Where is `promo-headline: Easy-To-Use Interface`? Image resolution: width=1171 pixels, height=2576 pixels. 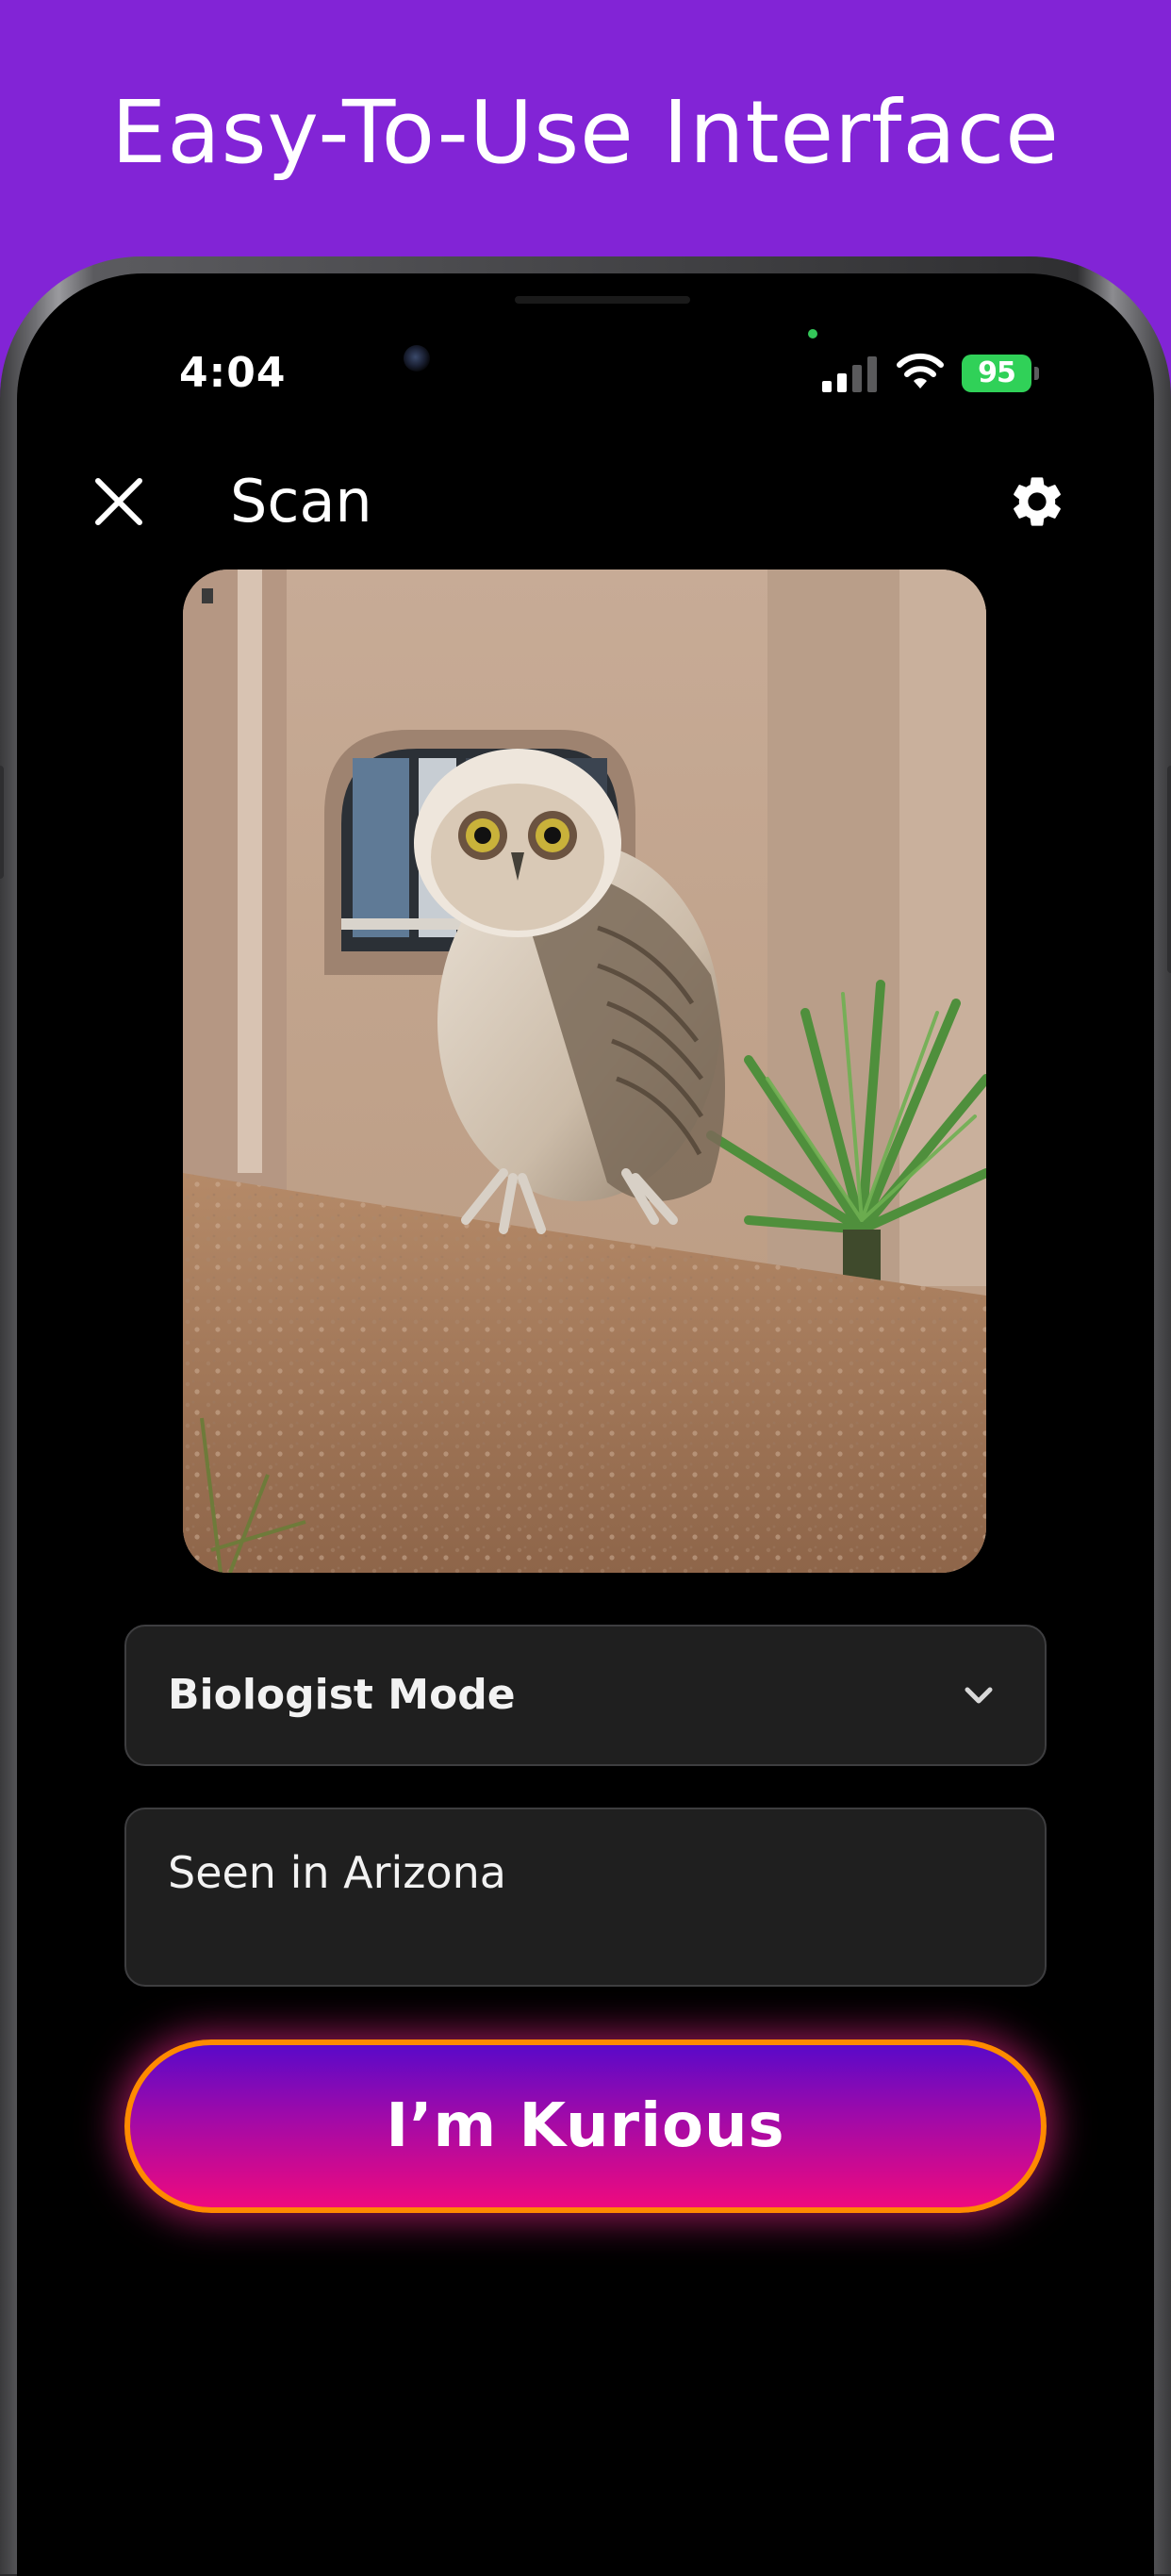
promo-headline: Easy-To-Use Interface is located at coordinates (585, 132).